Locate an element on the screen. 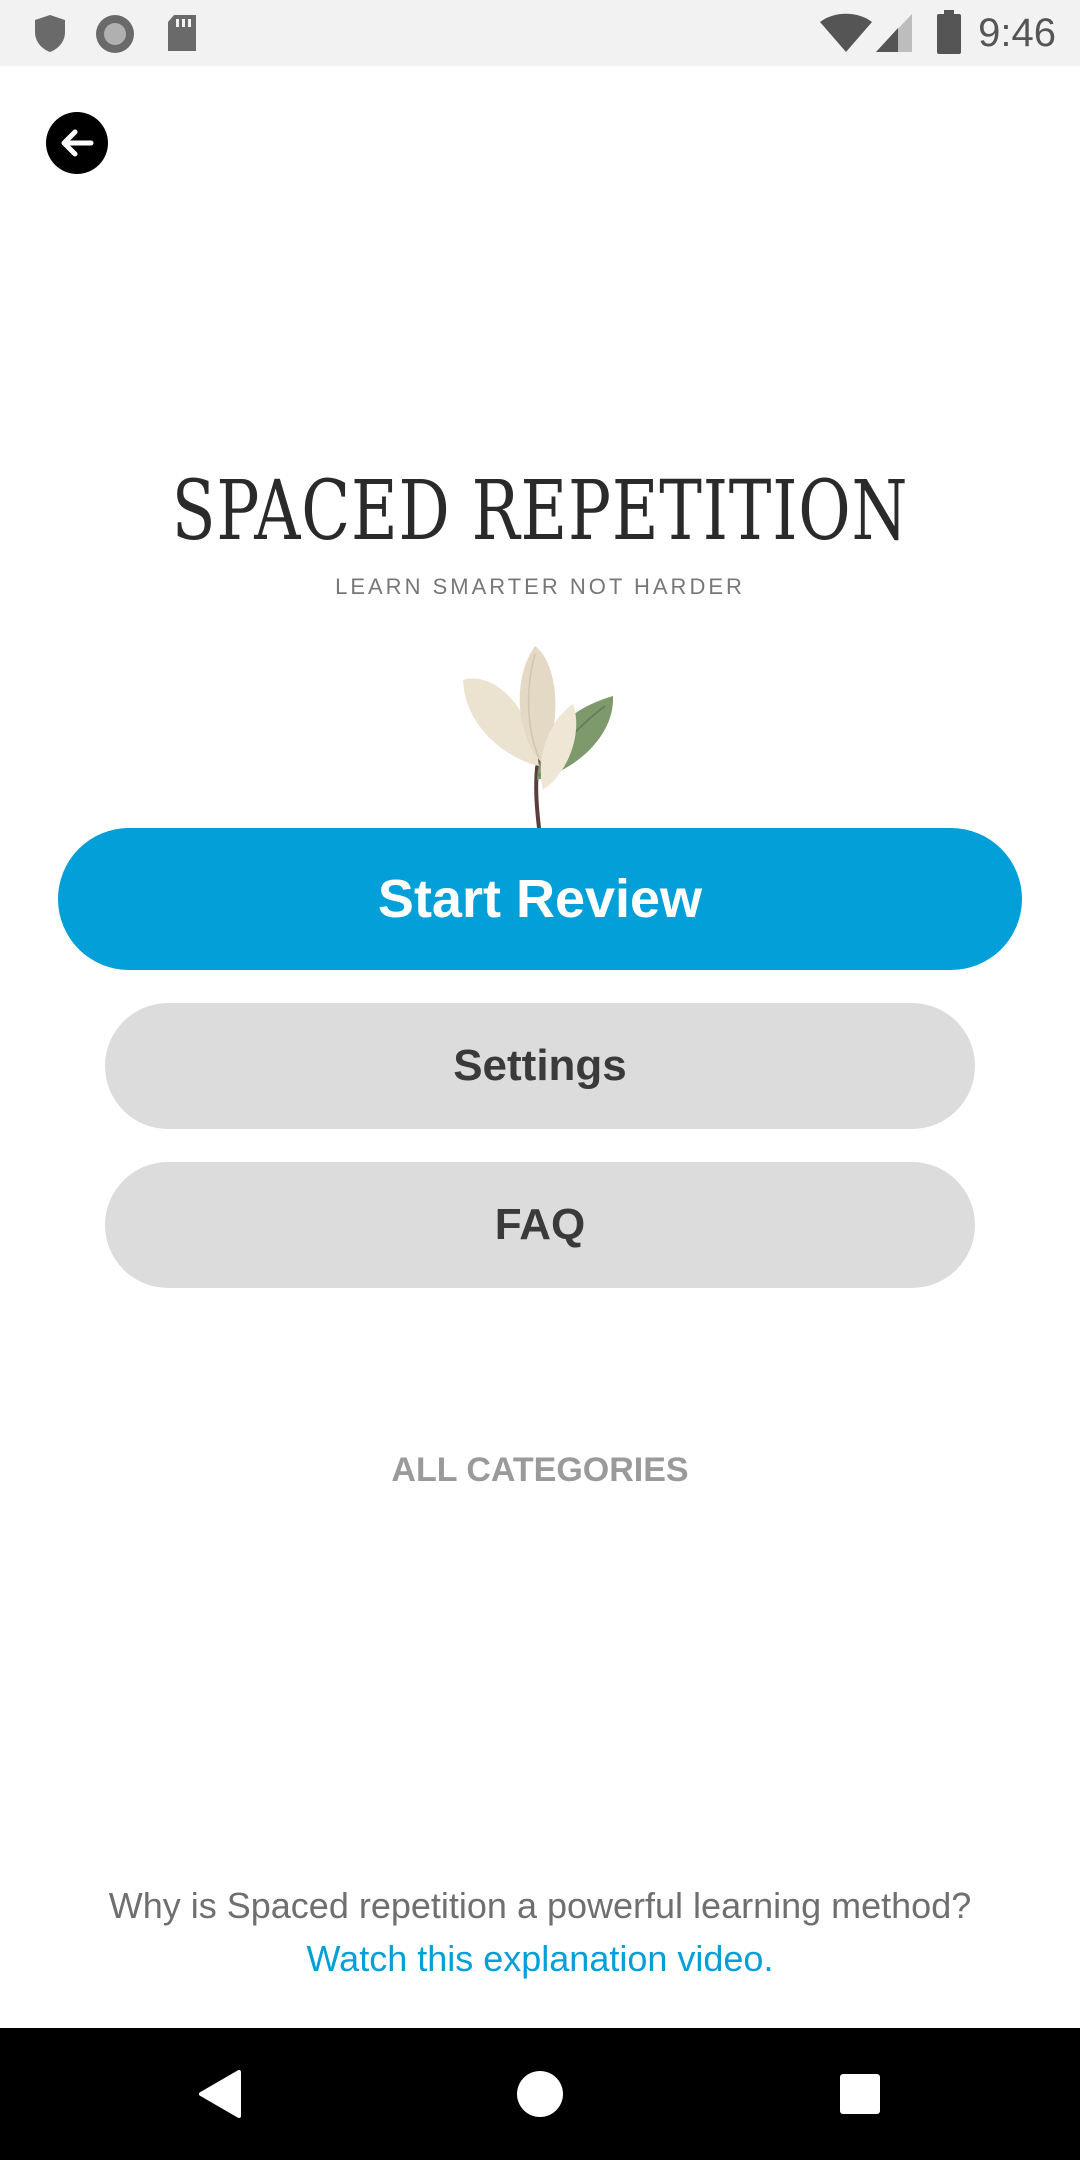  plant-illustration is located at coordinates (540, 735).